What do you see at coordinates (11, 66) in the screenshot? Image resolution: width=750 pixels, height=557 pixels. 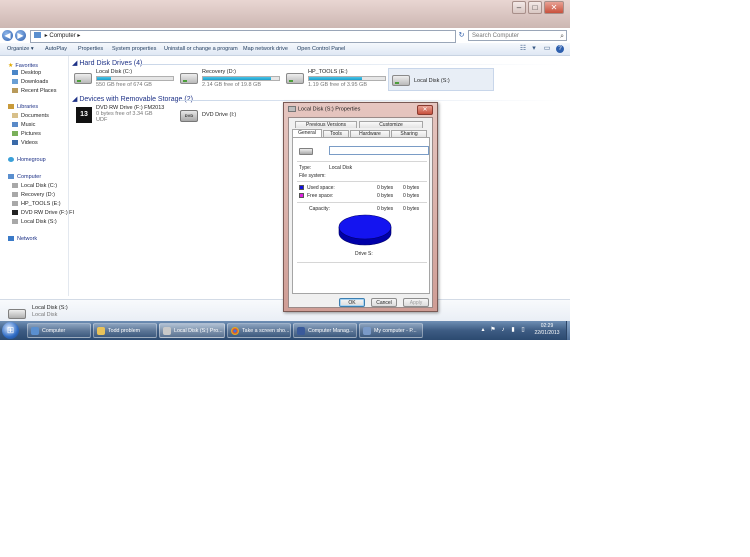 I see `star-icon: ★` at bounding box center [11, 66].